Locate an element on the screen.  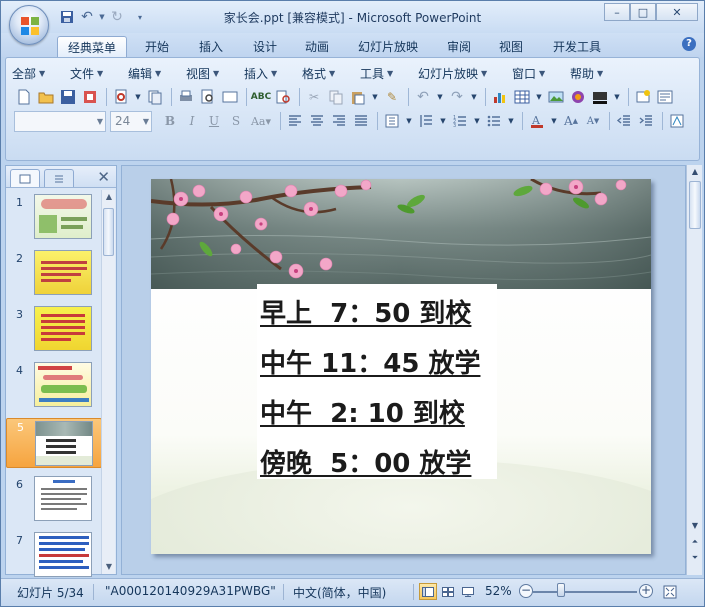
font-name-combo: ▼ is located at coordinates (60, 121).